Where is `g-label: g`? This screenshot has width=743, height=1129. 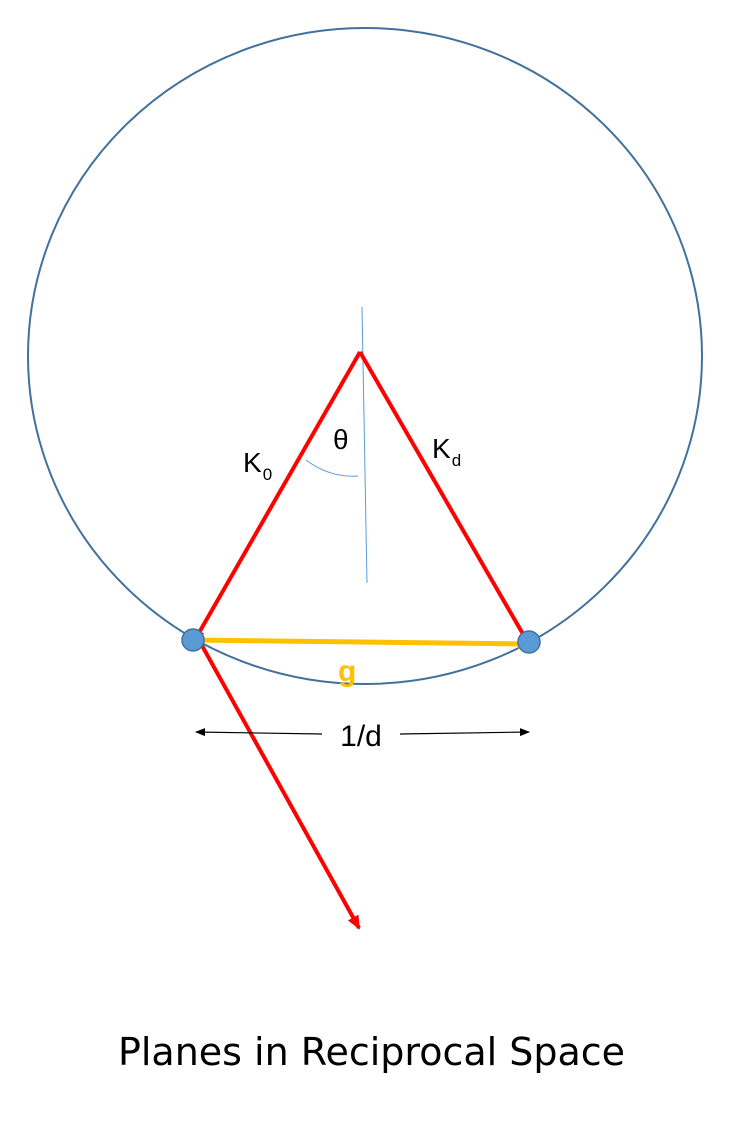 g-label: g is located at coordinates (347, 671).